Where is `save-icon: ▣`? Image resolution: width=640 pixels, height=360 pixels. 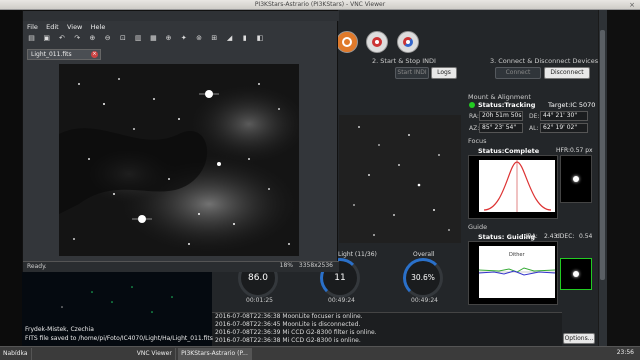 save-icon: ▣ is located at coordinates (46, 38).